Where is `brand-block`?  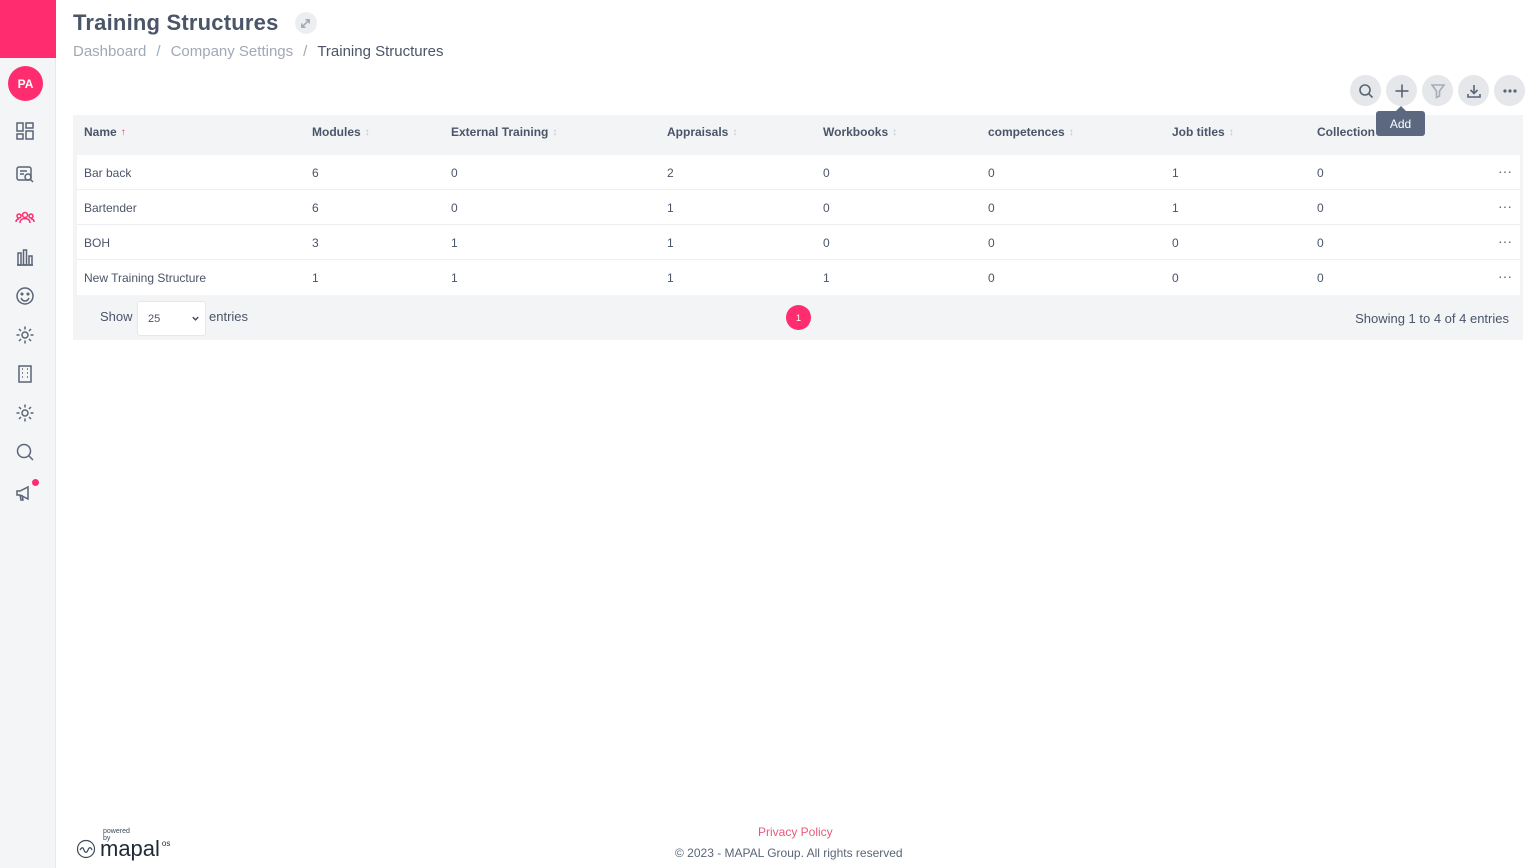 brand-block is located at coordinates (28, 29).